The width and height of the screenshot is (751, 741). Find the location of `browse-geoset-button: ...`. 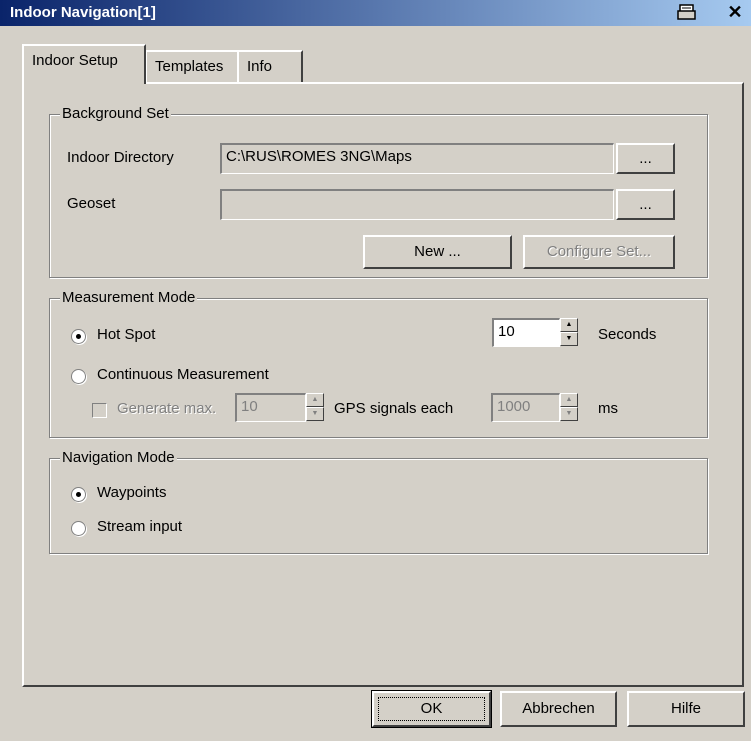

browse-geoset-button: ... is located at coordinates (645, 204).